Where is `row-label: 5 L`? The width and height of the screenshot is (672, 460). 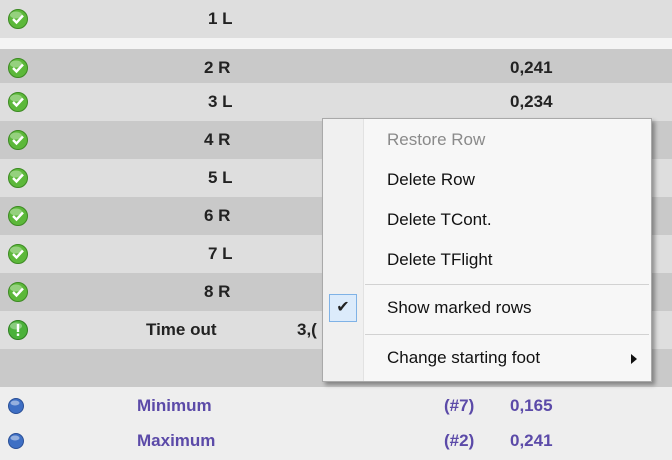 row-label: 5 L is located at coordinates (220, 177).